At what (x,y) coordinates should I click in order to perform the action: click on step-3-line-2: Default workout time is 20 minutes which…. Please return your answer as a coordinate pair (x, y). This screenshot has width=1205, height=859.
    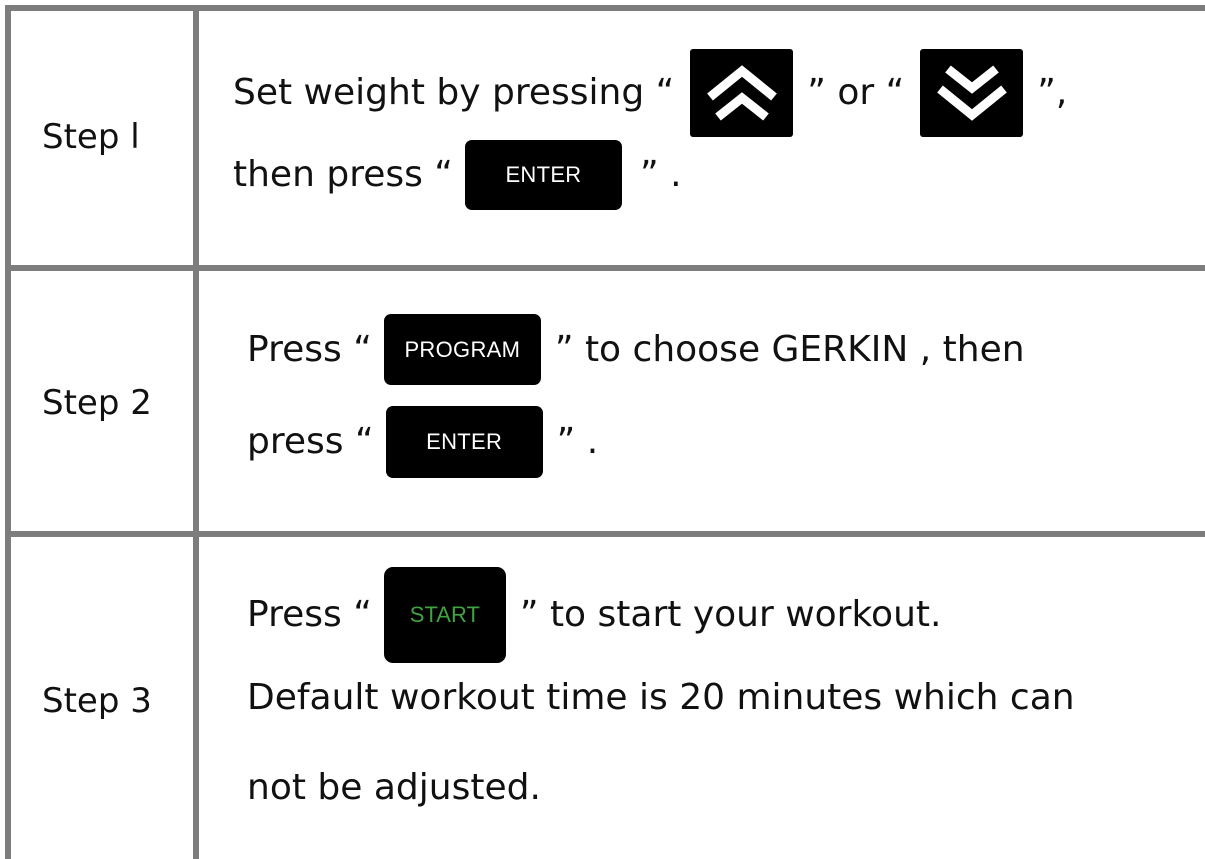
    Looking at the image, I should click on (661, 697).